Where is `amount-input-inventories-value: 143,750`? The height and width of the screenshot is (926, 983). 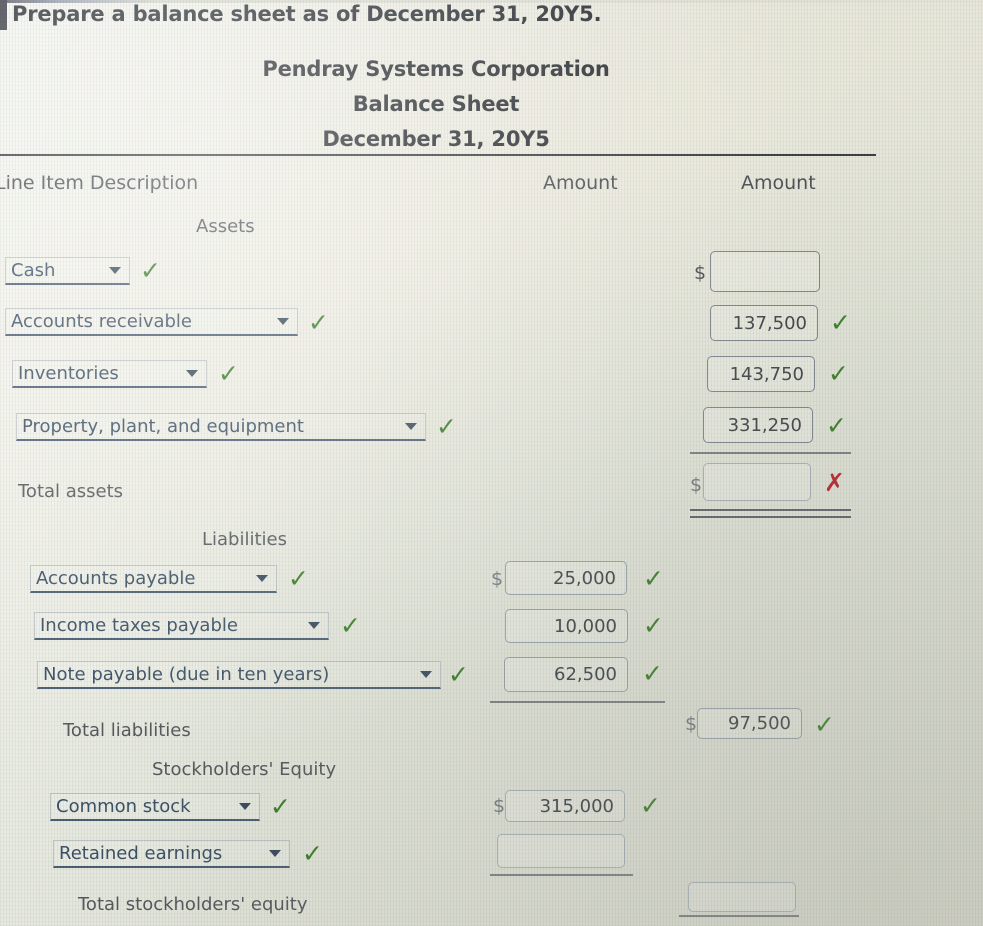
amount-input-inventories-value: 143,750 is located at coordinates (766, 374).